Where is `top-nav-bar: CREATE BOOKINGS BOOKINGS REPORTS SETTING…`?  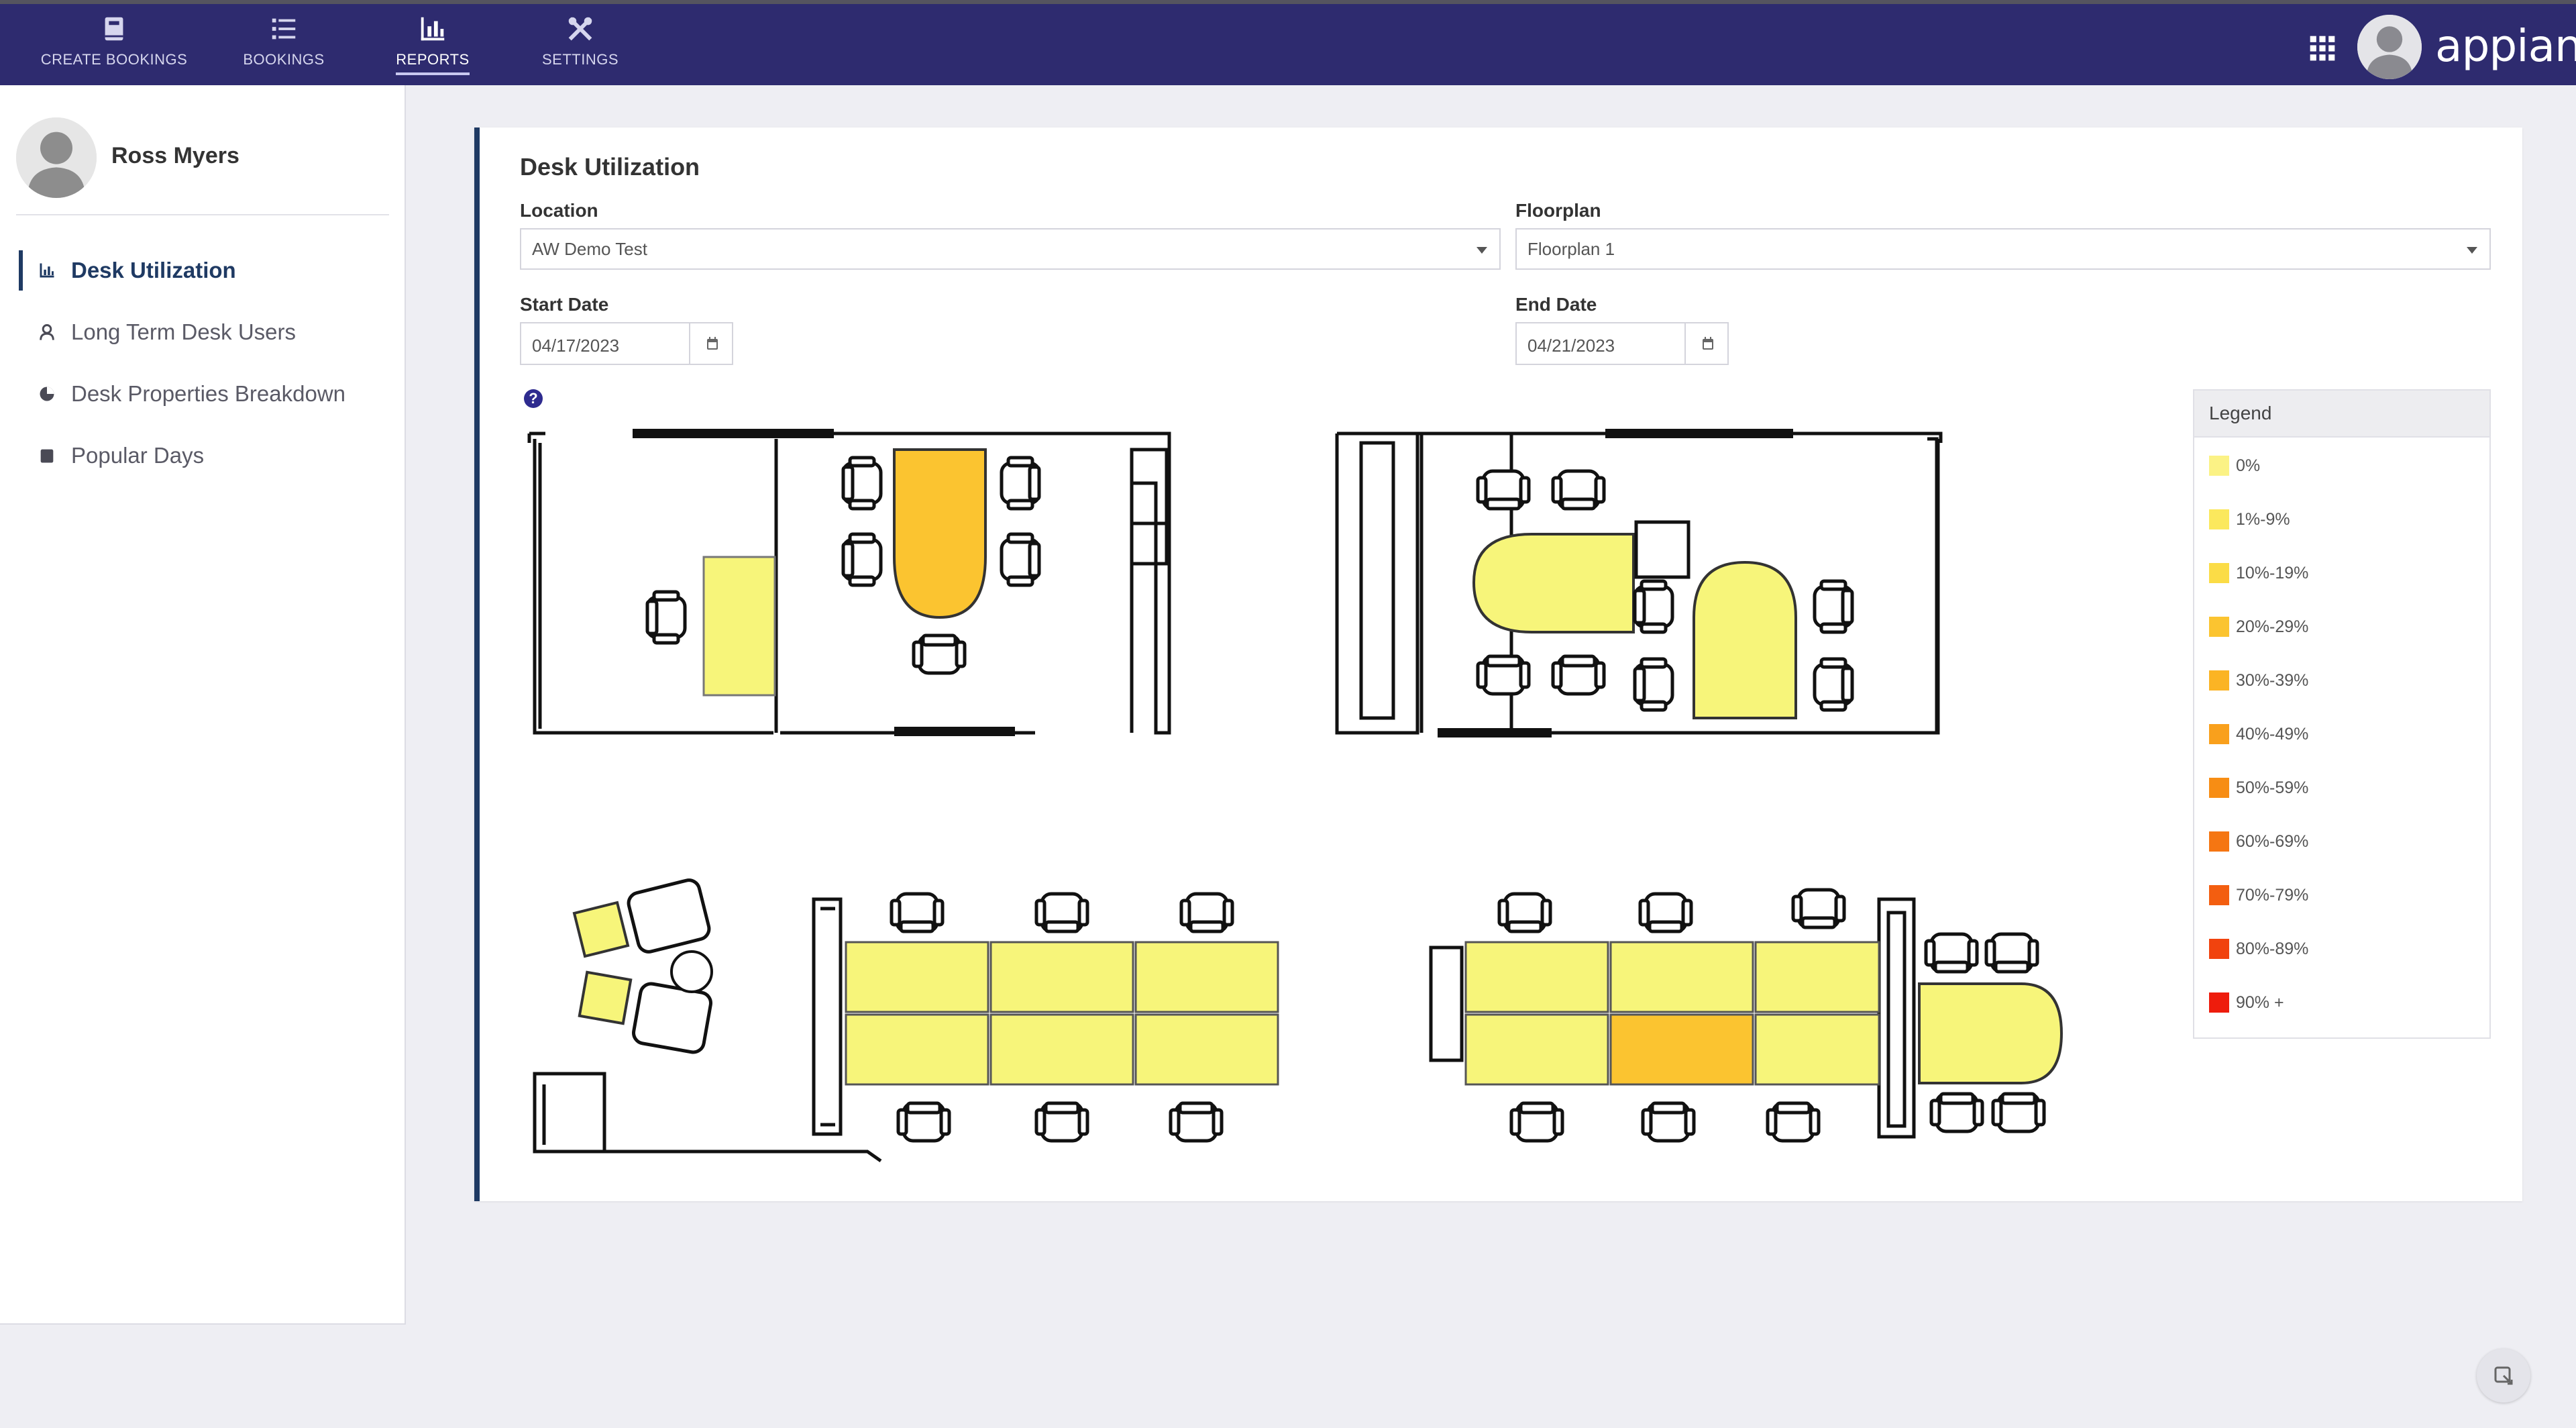
top-nav-bar: CREATE BOOKINGS BOOKINGS REPORTS SETTING… is located at coordinates (1288, 42).